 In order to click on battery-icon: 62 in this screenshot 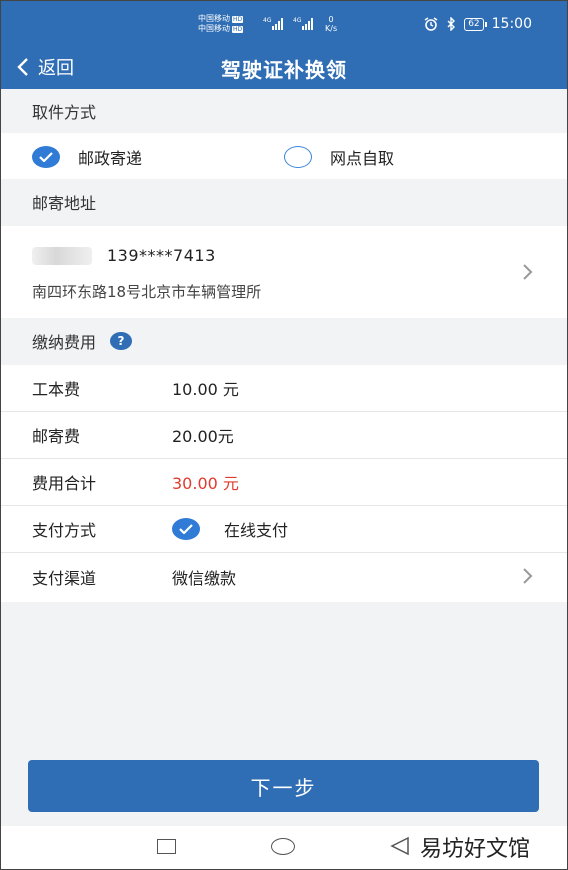, I will do `click(476, 24)`.